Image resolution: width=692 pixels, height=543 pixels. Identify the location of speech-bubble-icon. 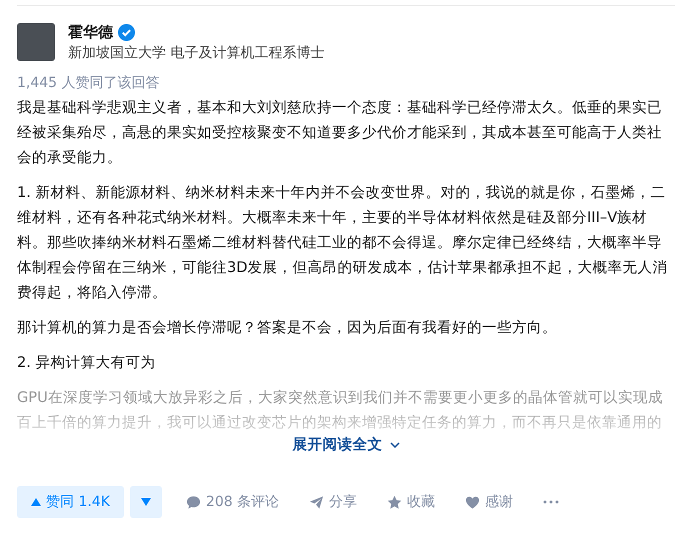
(193, 502).